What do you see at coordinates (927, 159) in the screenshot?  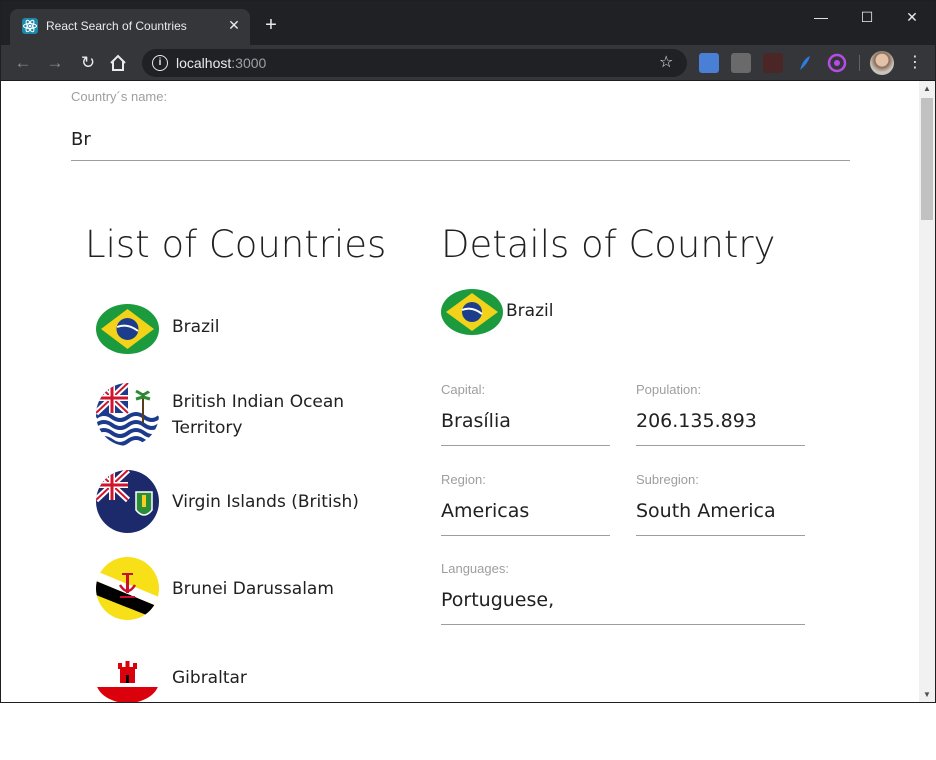 I see `scroll-thumb` at bounding box center [927, 159].